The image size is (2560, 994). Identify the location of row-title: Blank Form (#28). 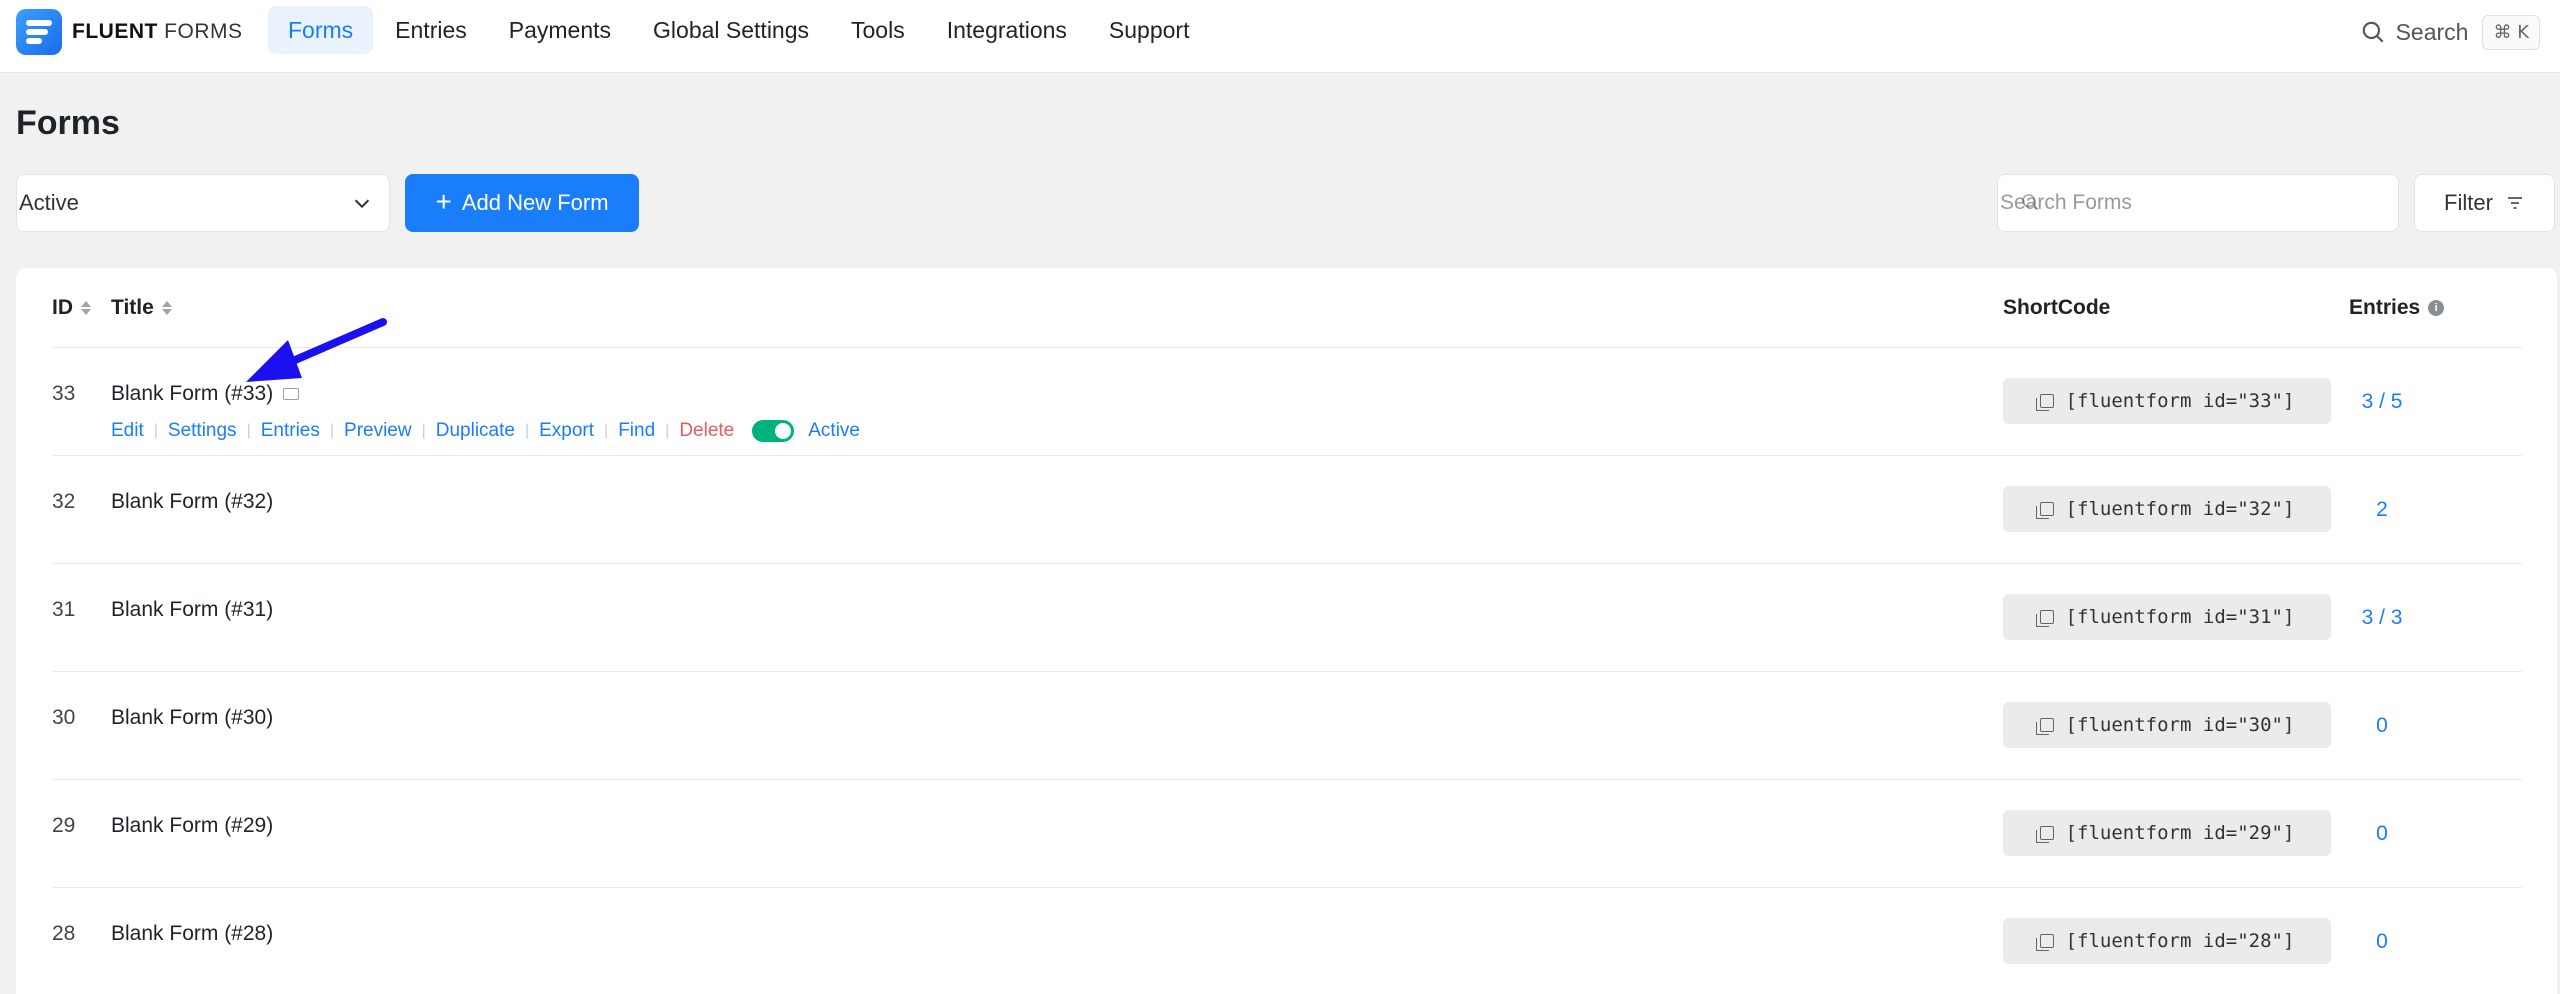
(192, 934).